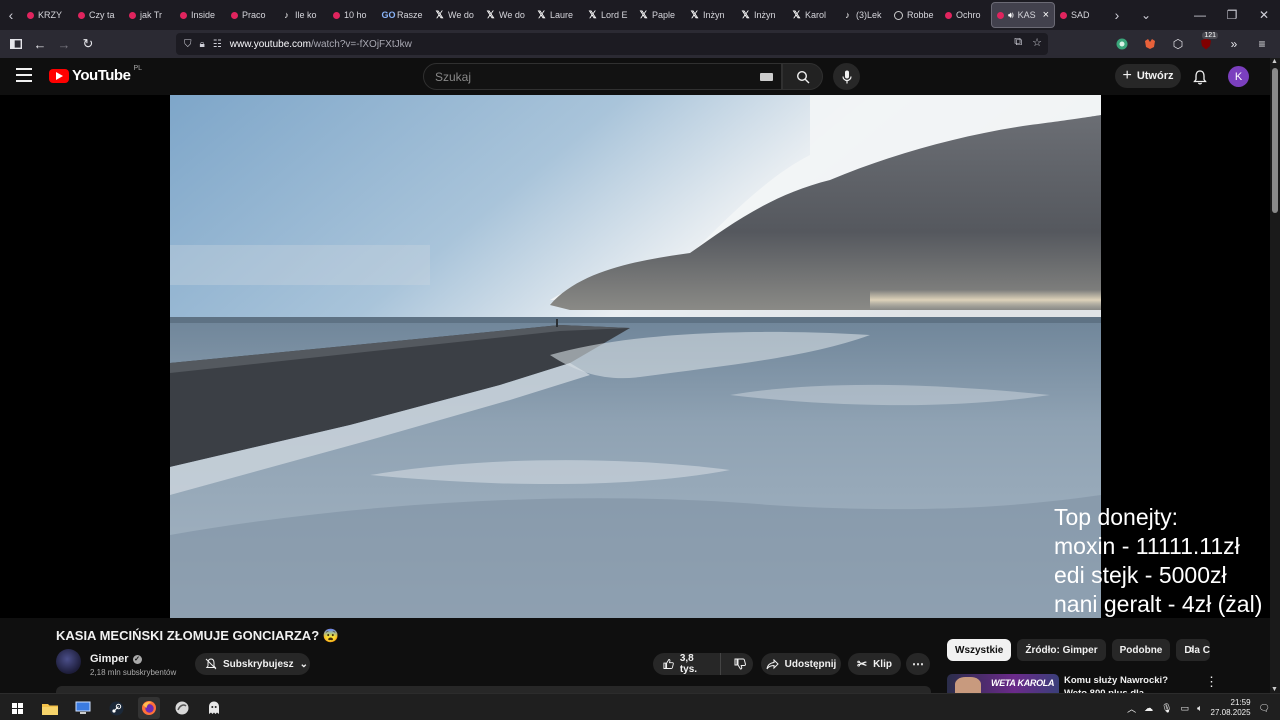  I want to click on notifications-icon: 🗨︎, so click(1264, 708).